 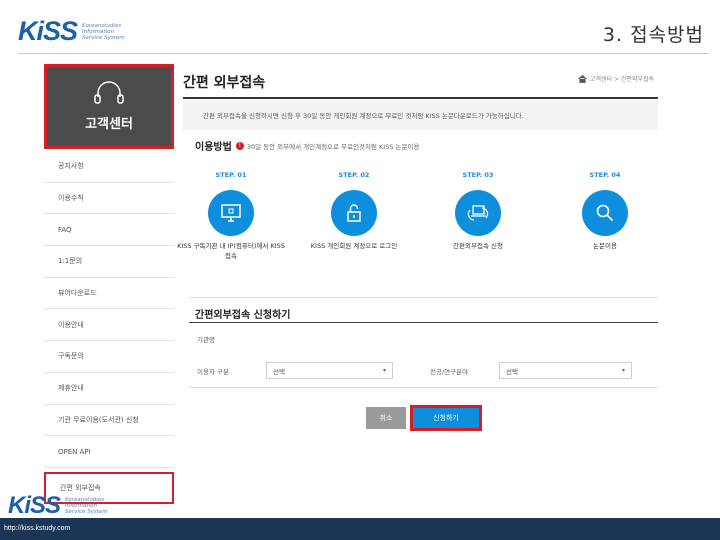 I want to click on apply-title-divider, so click(x=423, y=322).